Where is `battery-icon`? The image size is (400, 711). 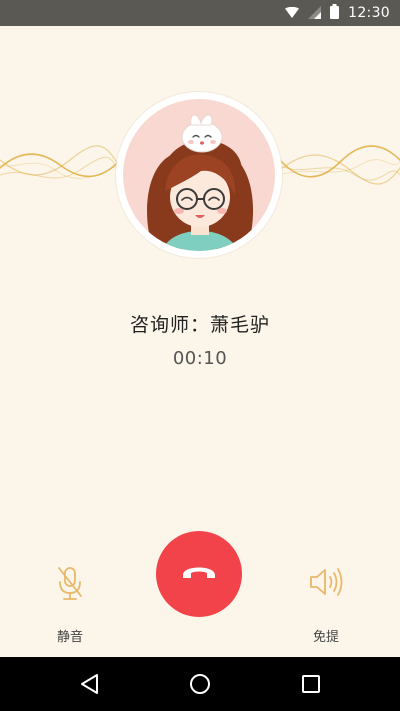
battery-icon is located at coordinates (335, 13).